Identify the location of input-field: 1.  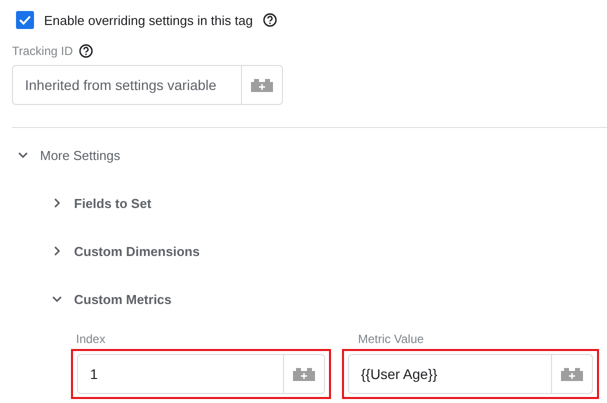
(180, 374).